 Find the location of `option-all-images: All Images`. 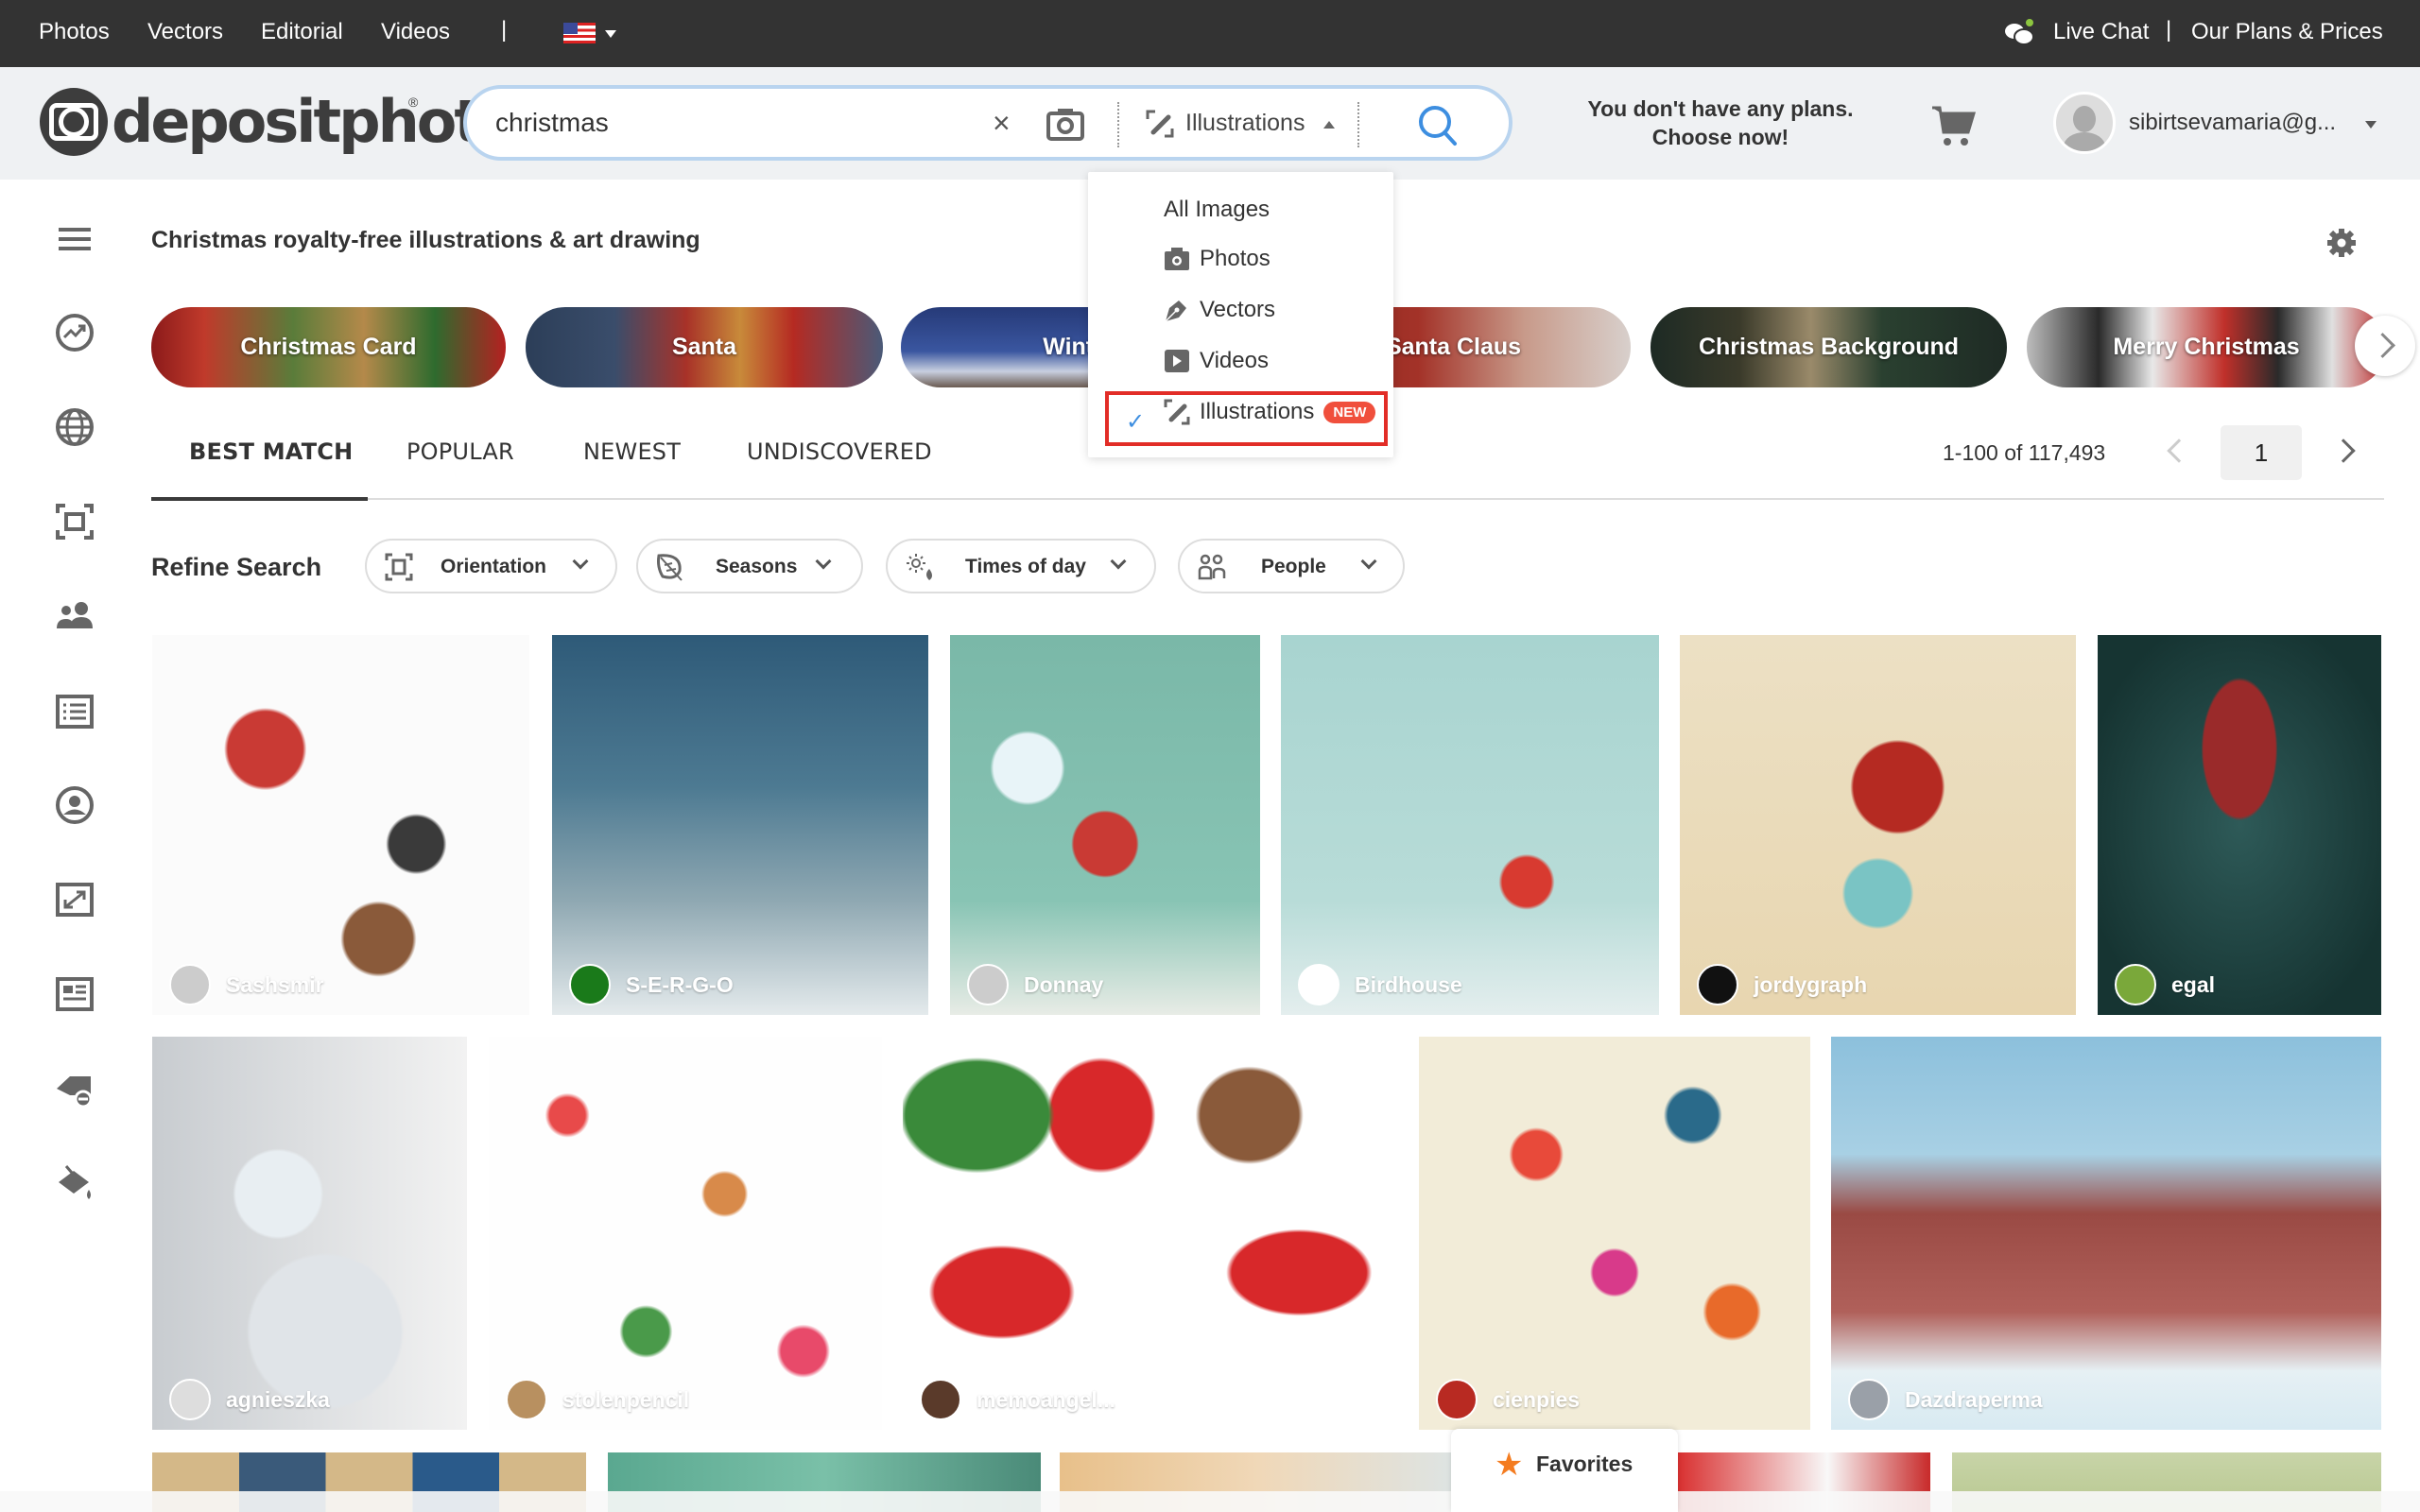

option-all-images: All Images is located at coordinates (1217, 210).